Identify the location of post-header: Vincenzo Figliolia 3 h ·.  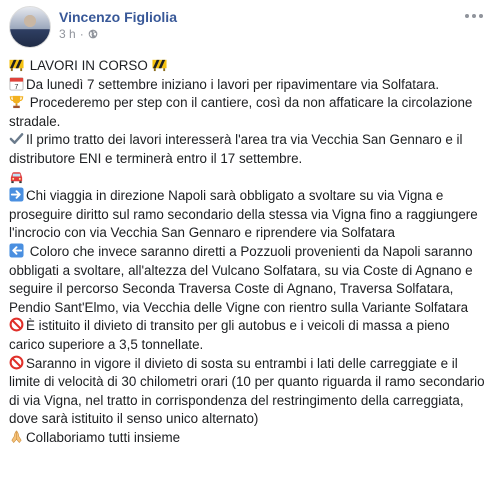
(248, 29).